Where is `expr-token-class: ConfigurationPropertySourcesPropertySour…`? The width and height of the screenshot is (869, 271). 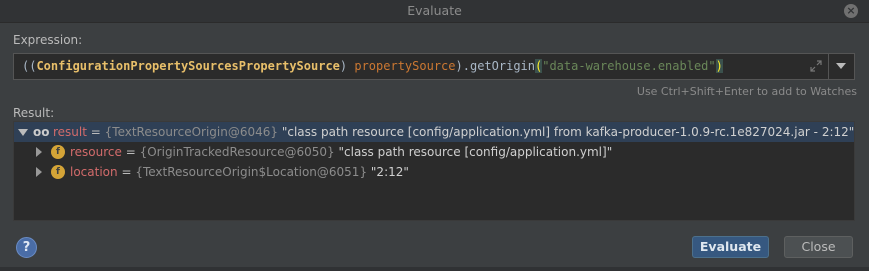 expr-token-class: ConfigurationPropertySourcesPropertySour… is located at coordinates (188, 66).